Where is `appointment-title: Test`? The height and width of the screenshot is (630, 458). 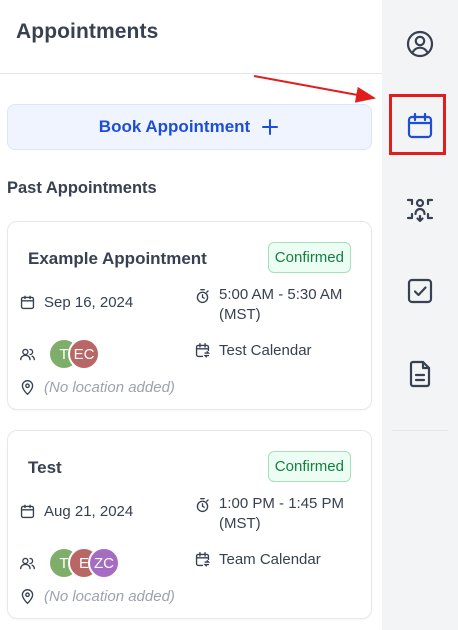 appointment-title: Test is located at coordinates (45, 467).